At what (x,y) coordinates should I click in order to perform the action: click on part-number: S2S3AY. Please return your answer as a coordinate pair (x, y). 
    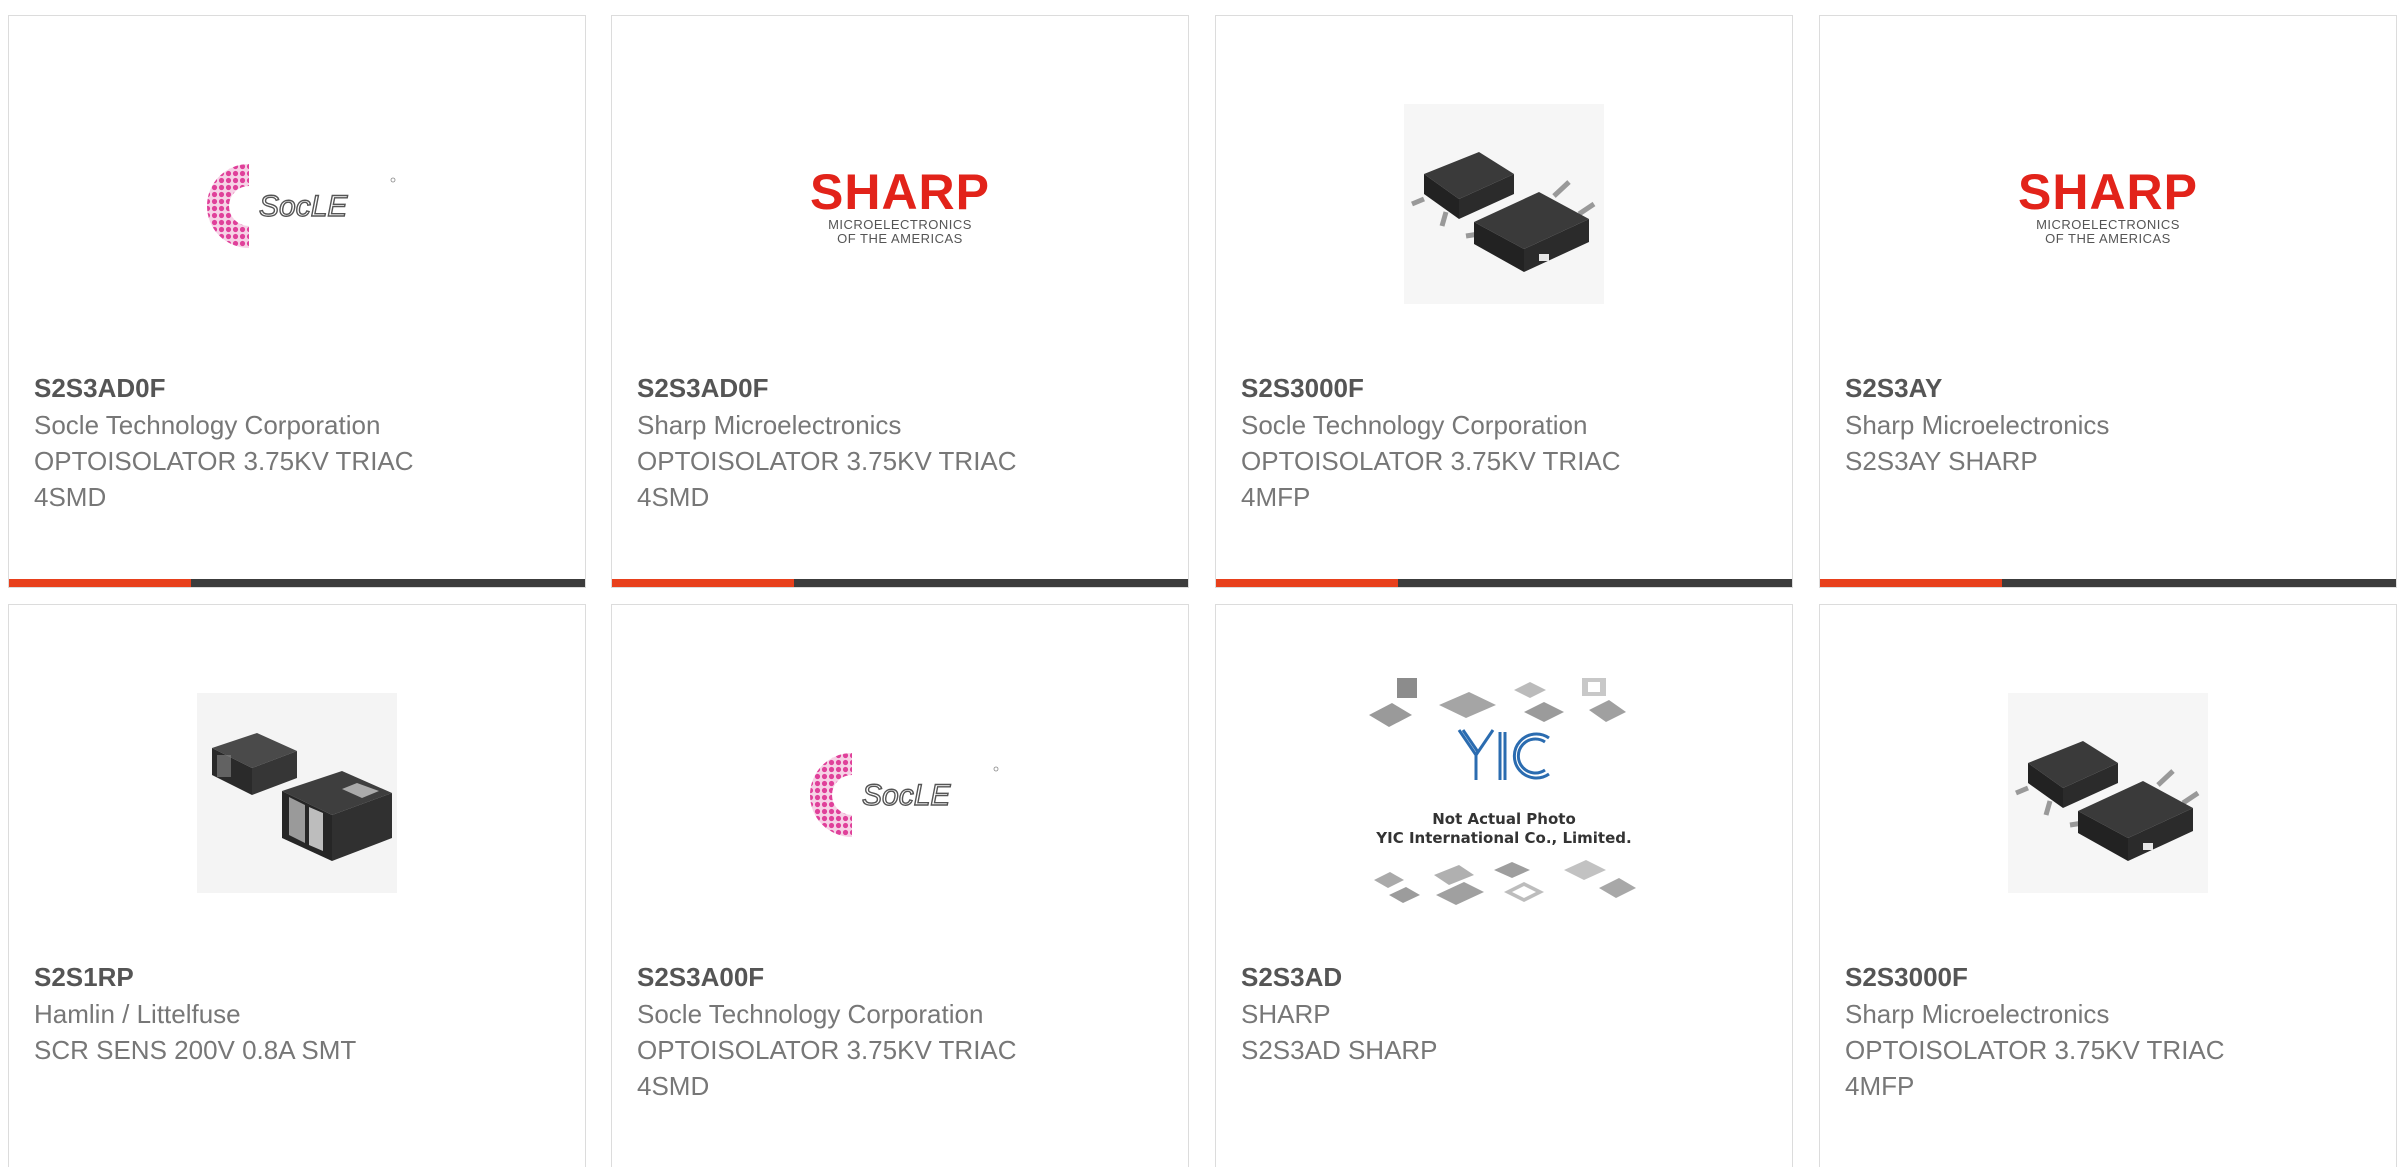
    Looking at the image, I should click on (2110, 388).